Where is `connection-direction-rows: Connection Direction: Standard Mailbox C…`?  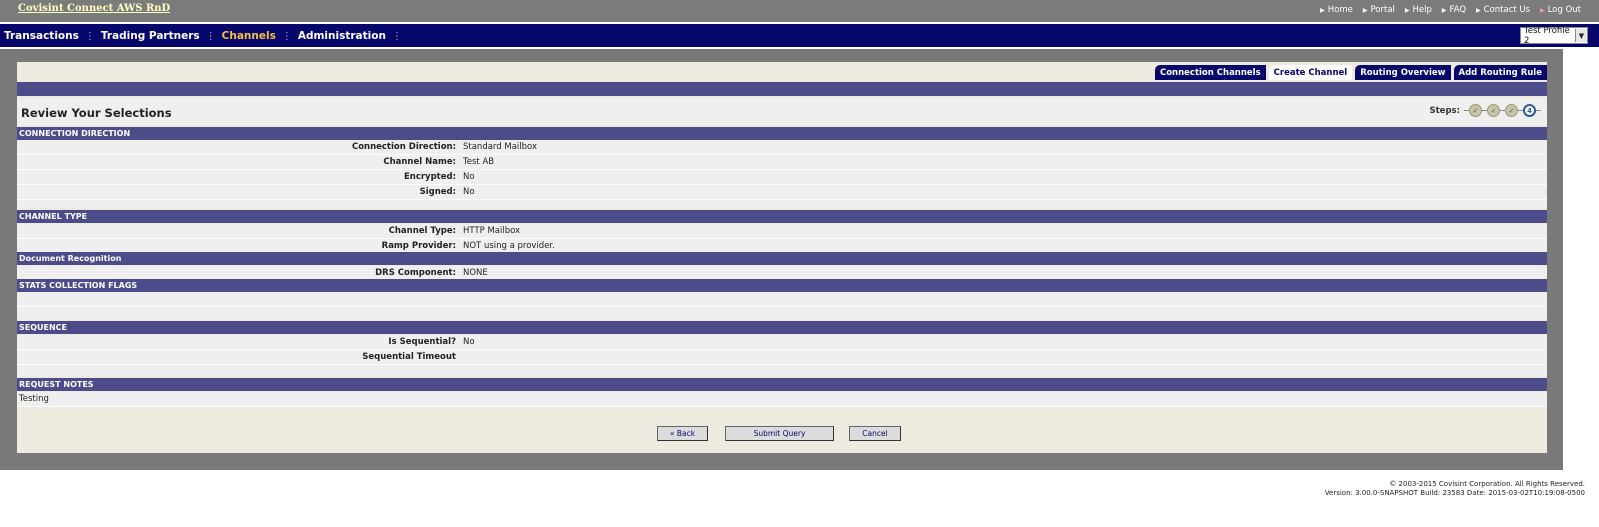 connection-direction-rows: Connection Direction: Standard Mailbox C… is located at coordinates (782, 174).